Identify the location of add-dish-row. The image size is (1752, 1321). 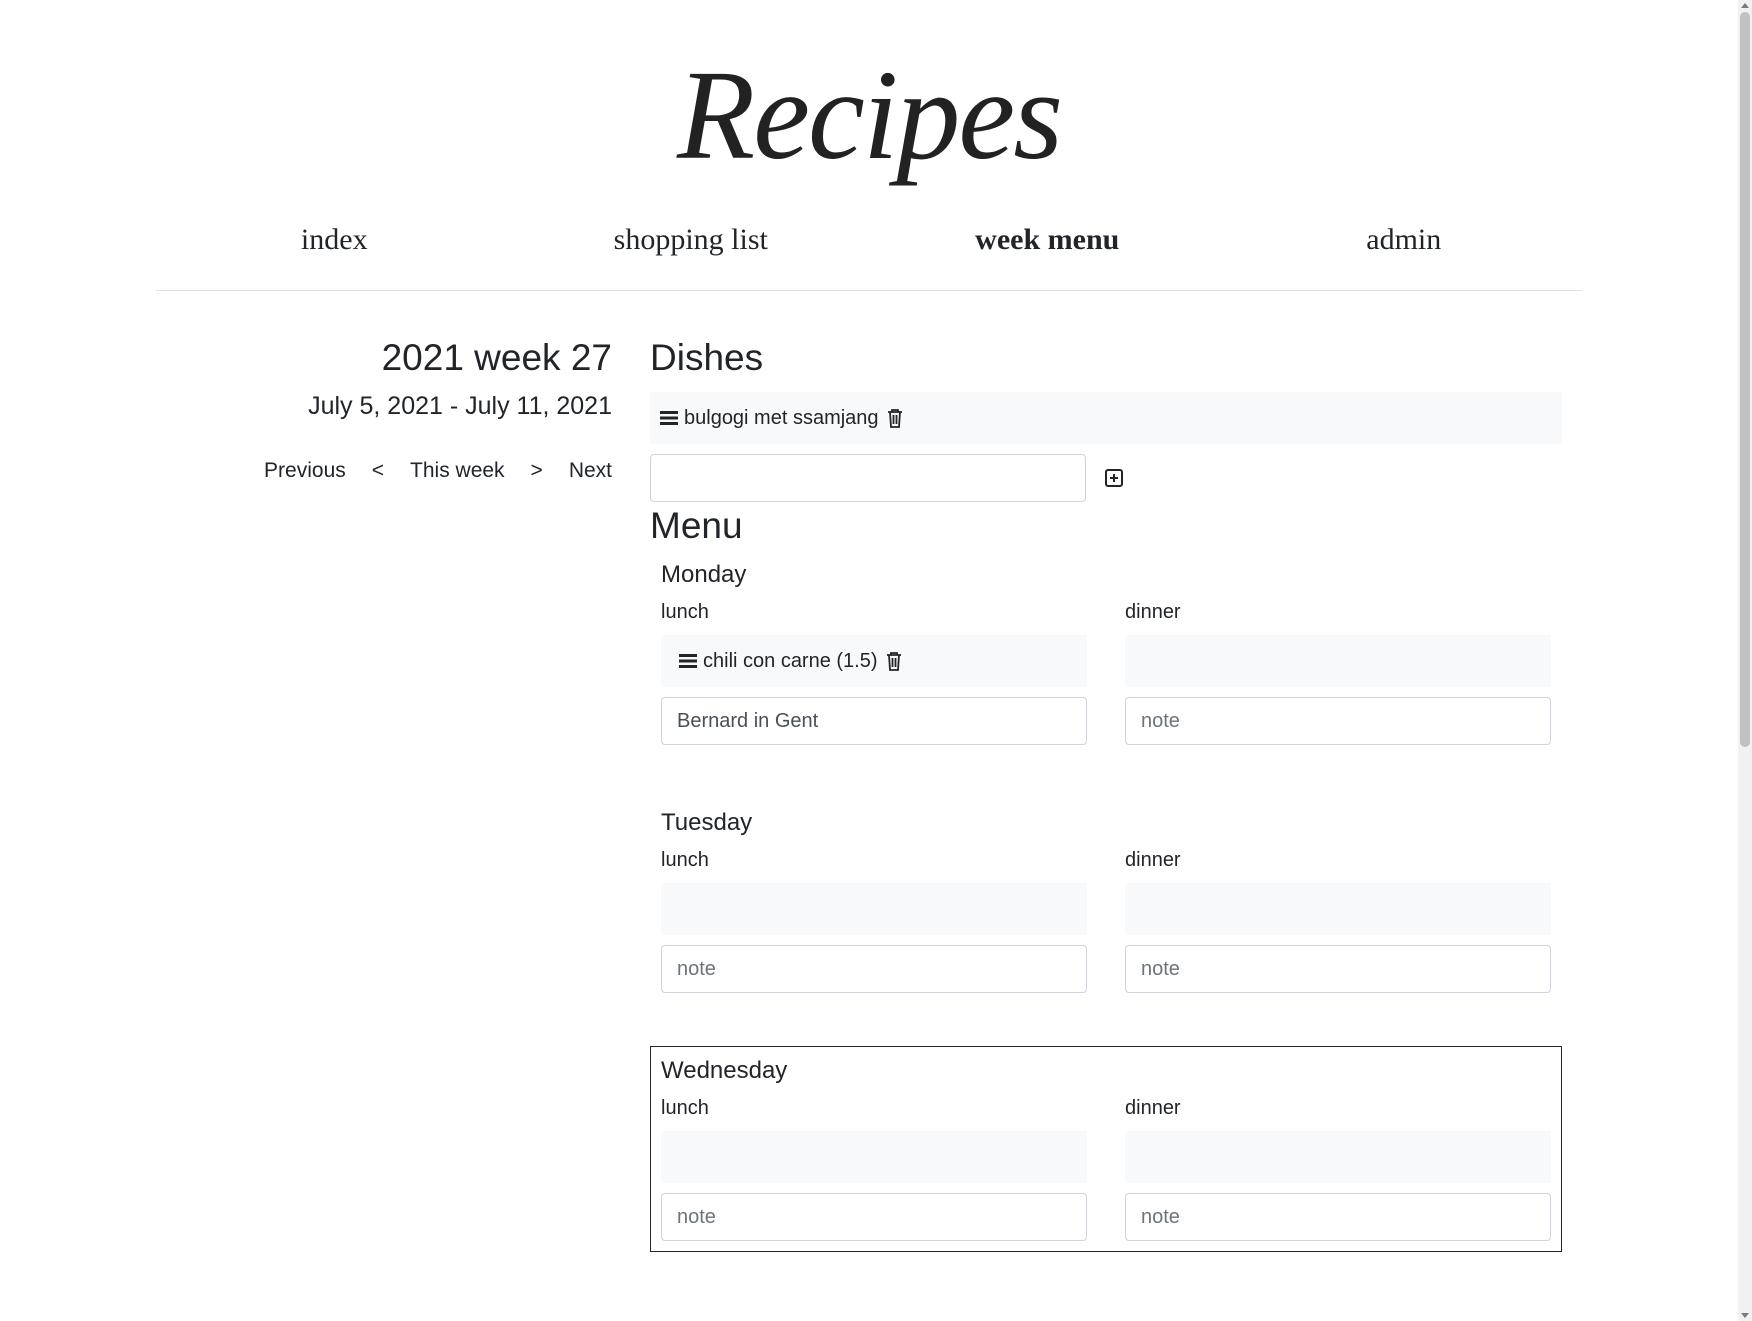
(1106, 478).